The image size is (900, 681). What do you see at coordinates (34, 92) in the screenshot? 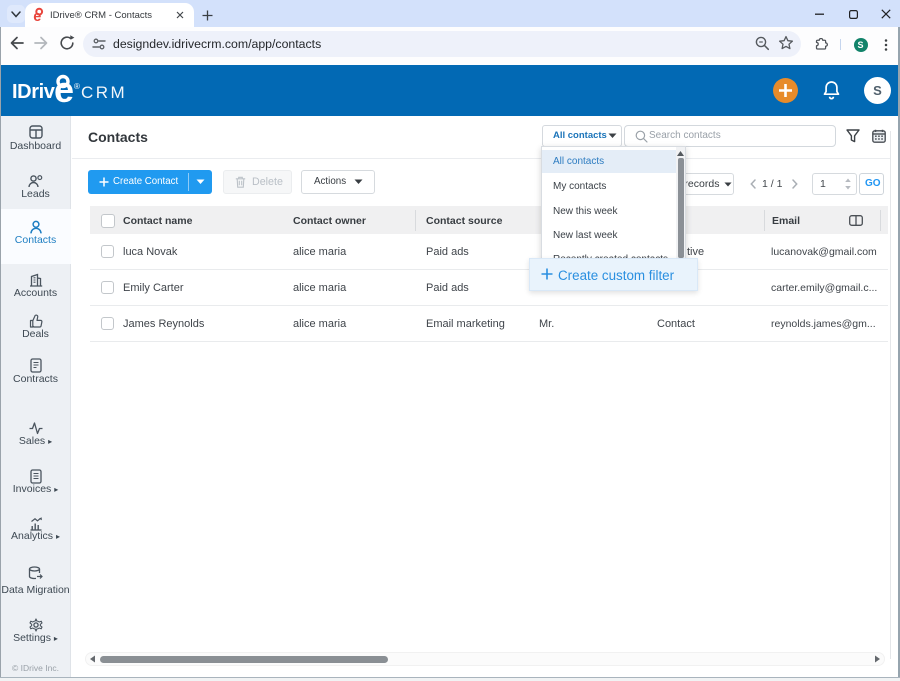
I see `svg-text: IDriv` at bounding box center [34, 92].